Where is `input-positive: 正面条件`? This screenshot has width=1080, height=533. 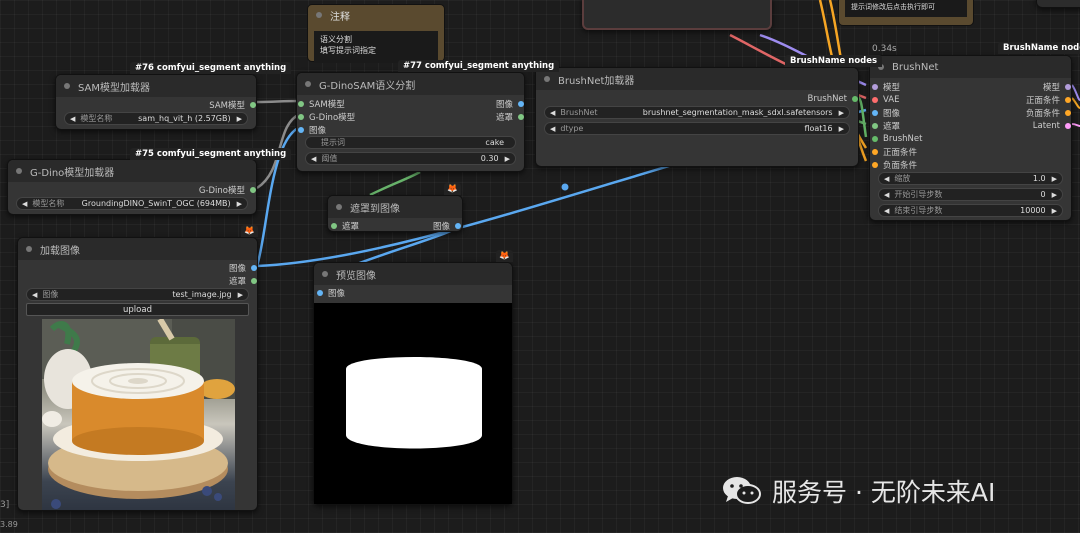
input-positive: 正面条件 is located at coordinates (893, 151).